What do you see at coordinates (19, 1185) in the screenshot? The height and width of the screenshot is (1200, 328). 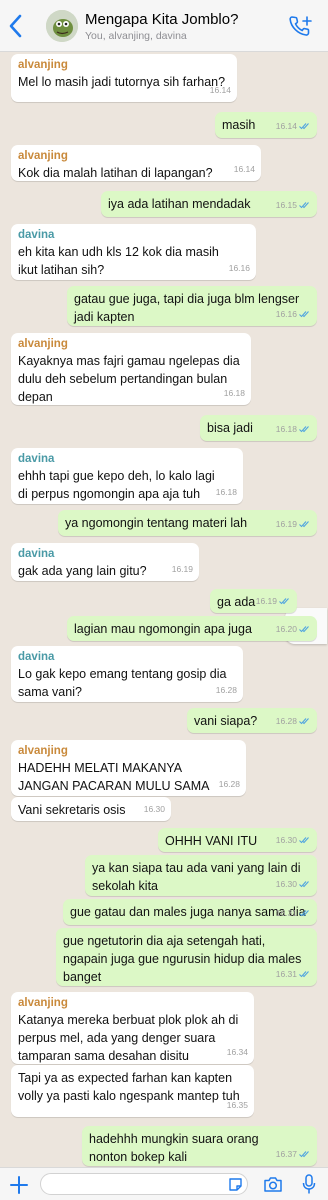 I see `plus-icon` at bounding box center [19, 1185].